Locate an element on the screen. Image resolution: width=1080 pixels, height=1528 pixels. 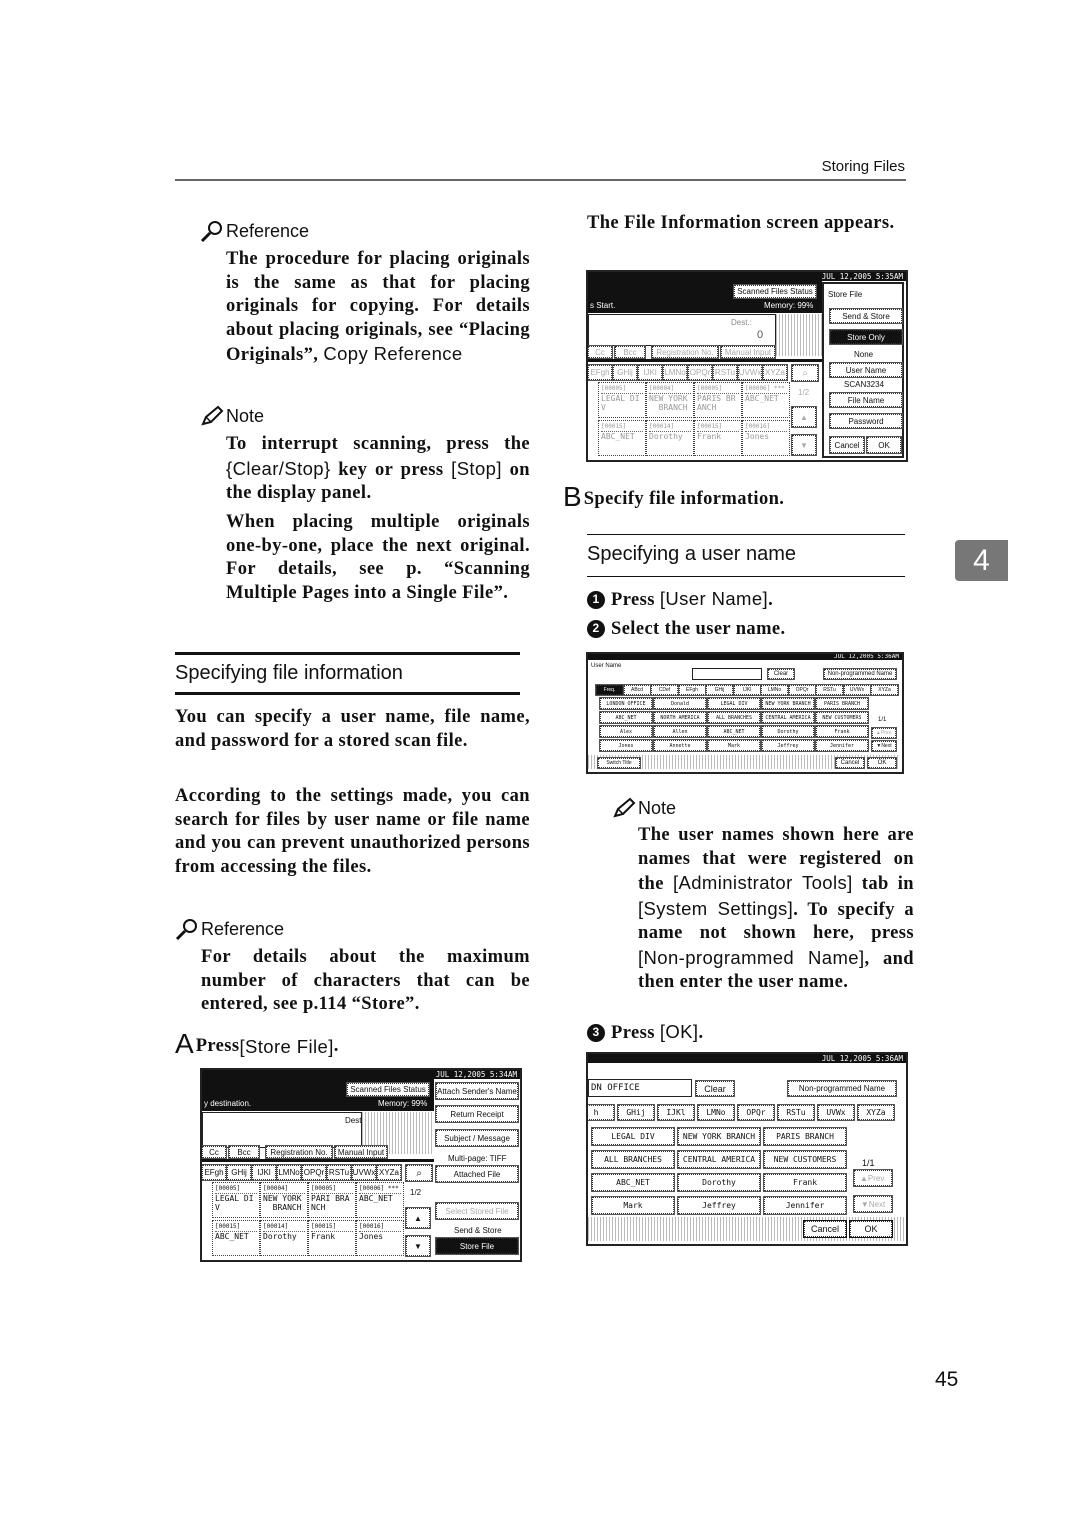
destination-entry: [00016] Jones is located at coordinates (766, 438).